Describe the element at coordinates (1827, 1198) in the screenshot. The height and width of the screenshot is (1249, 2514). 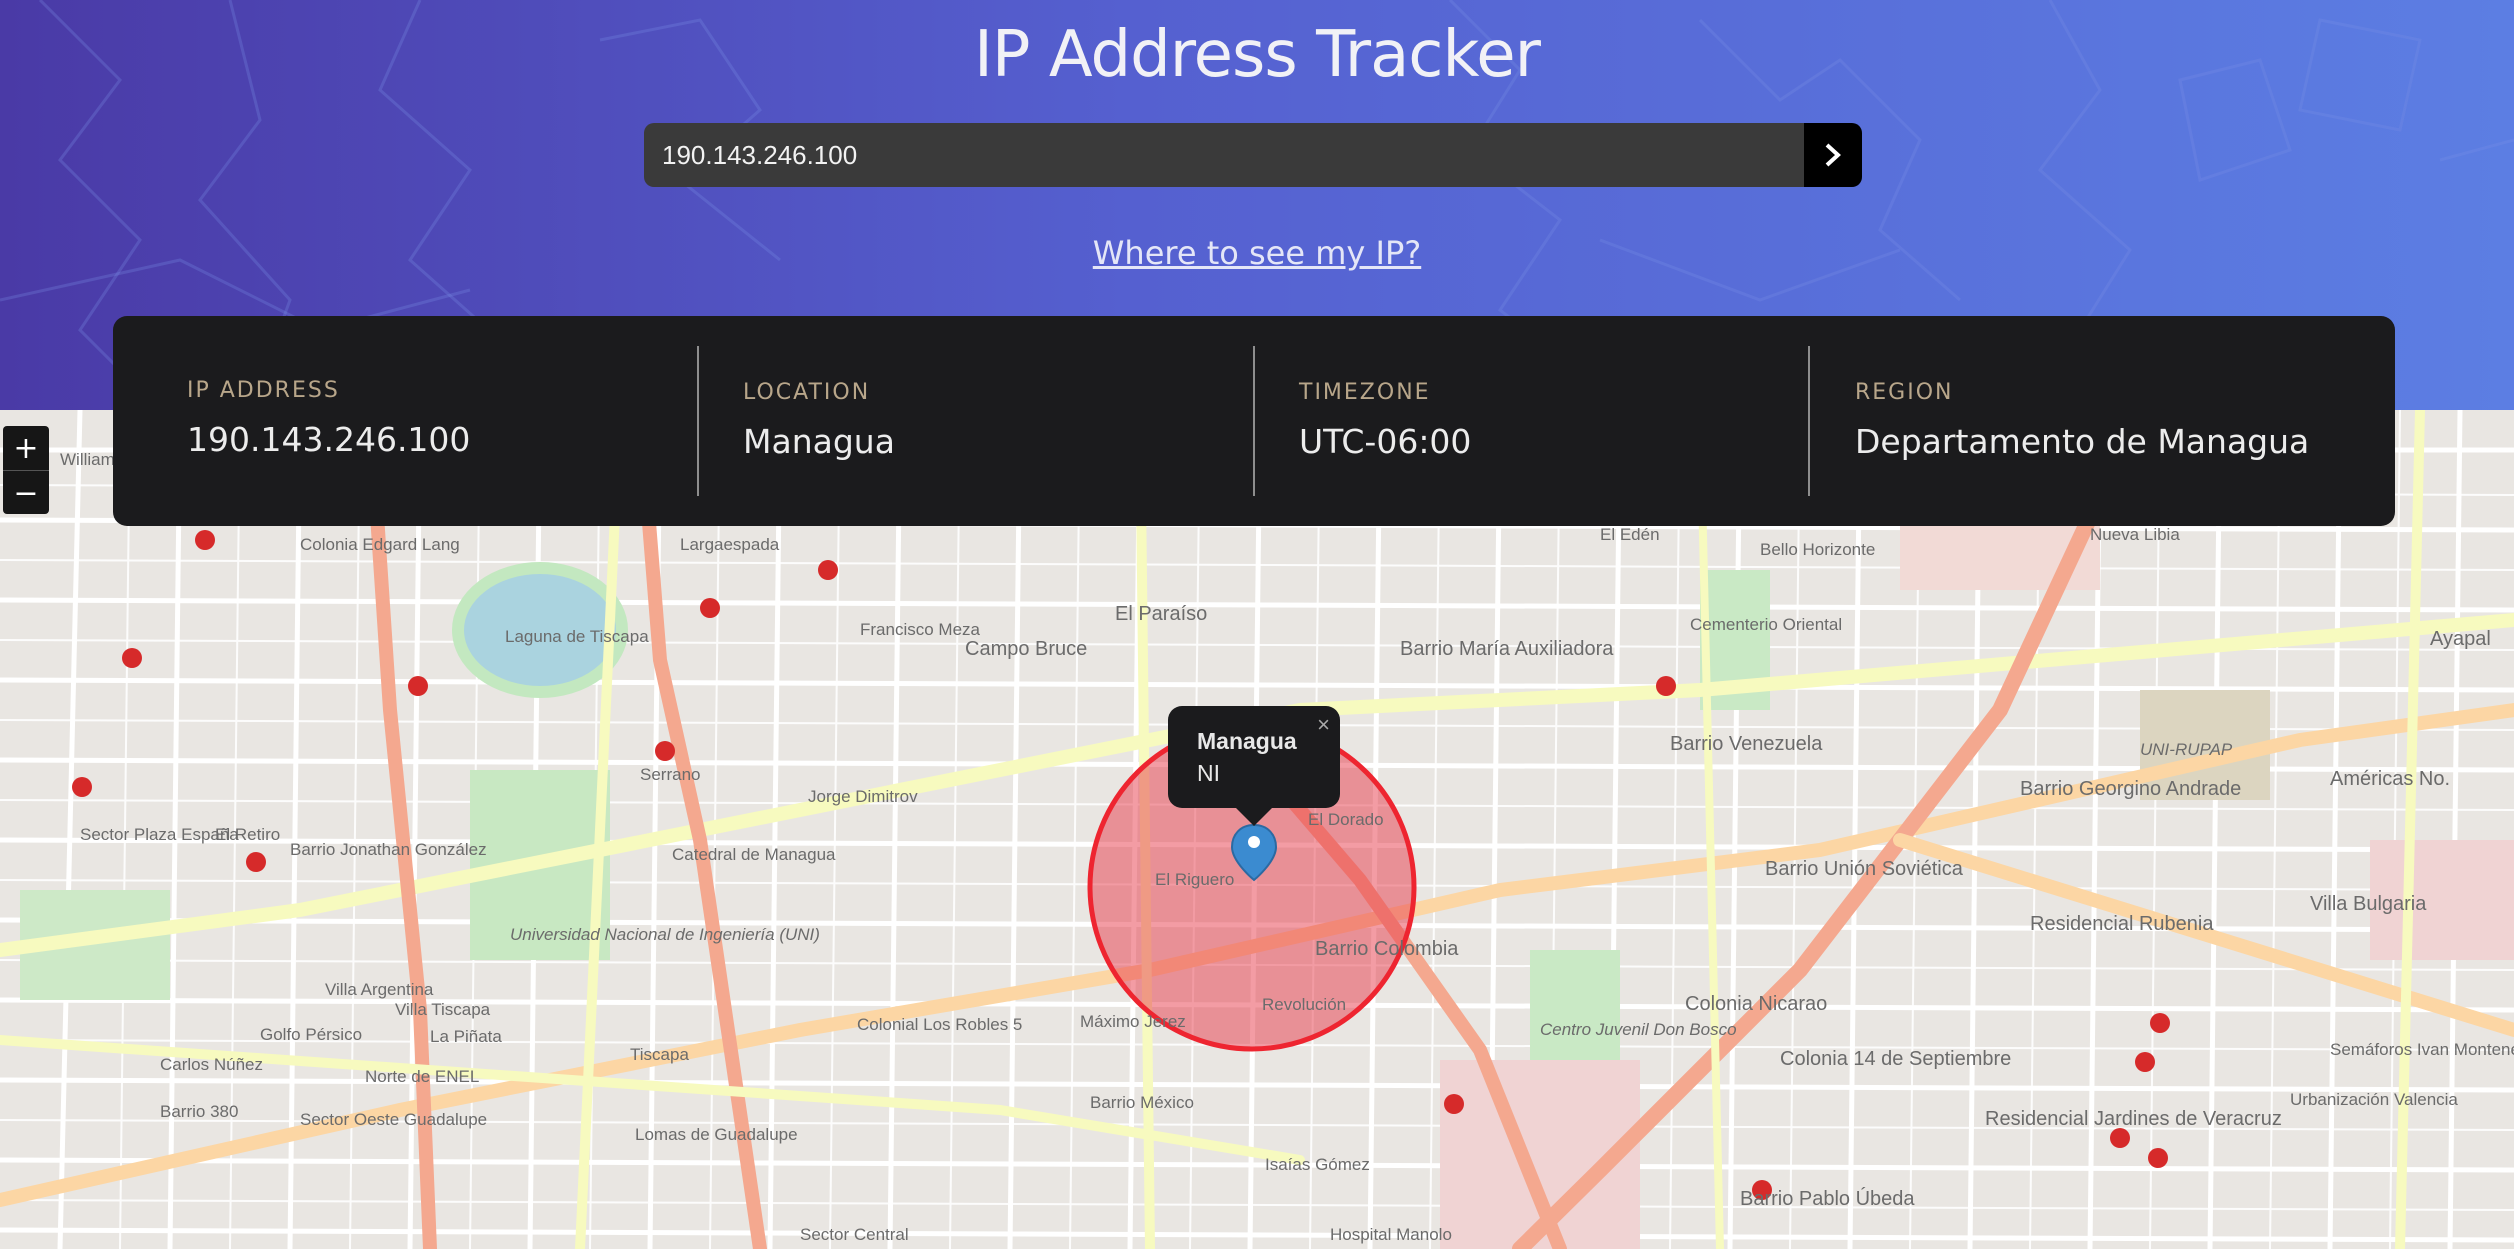
I see `map-label: Barrio Pablo Úbeda` at that location.